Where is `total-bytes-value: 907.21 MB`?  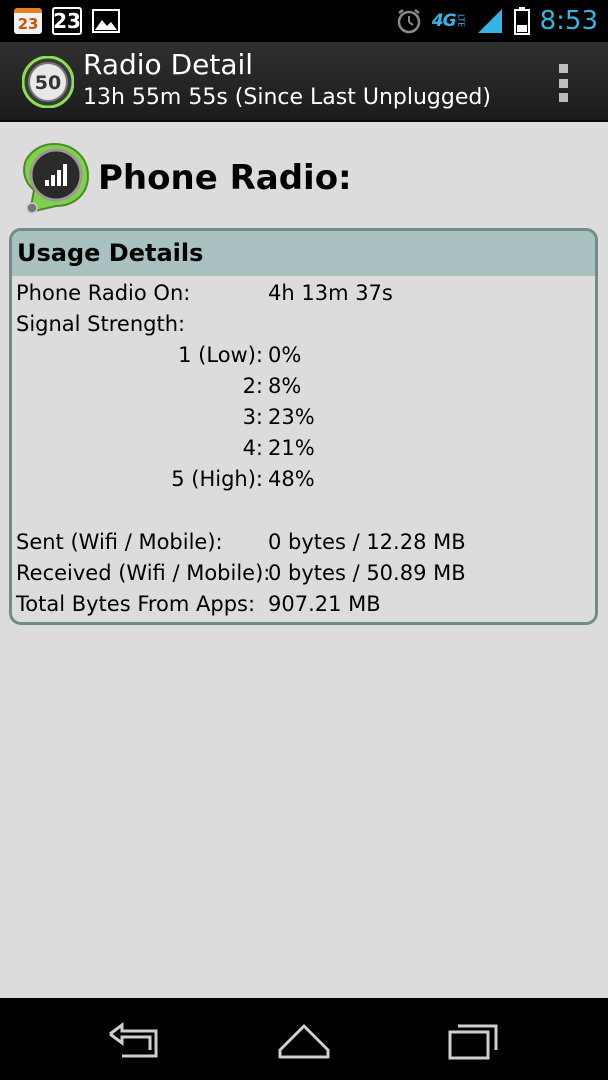
total-bytes-value: 907.21 MB is located at coordinates (324, 604).